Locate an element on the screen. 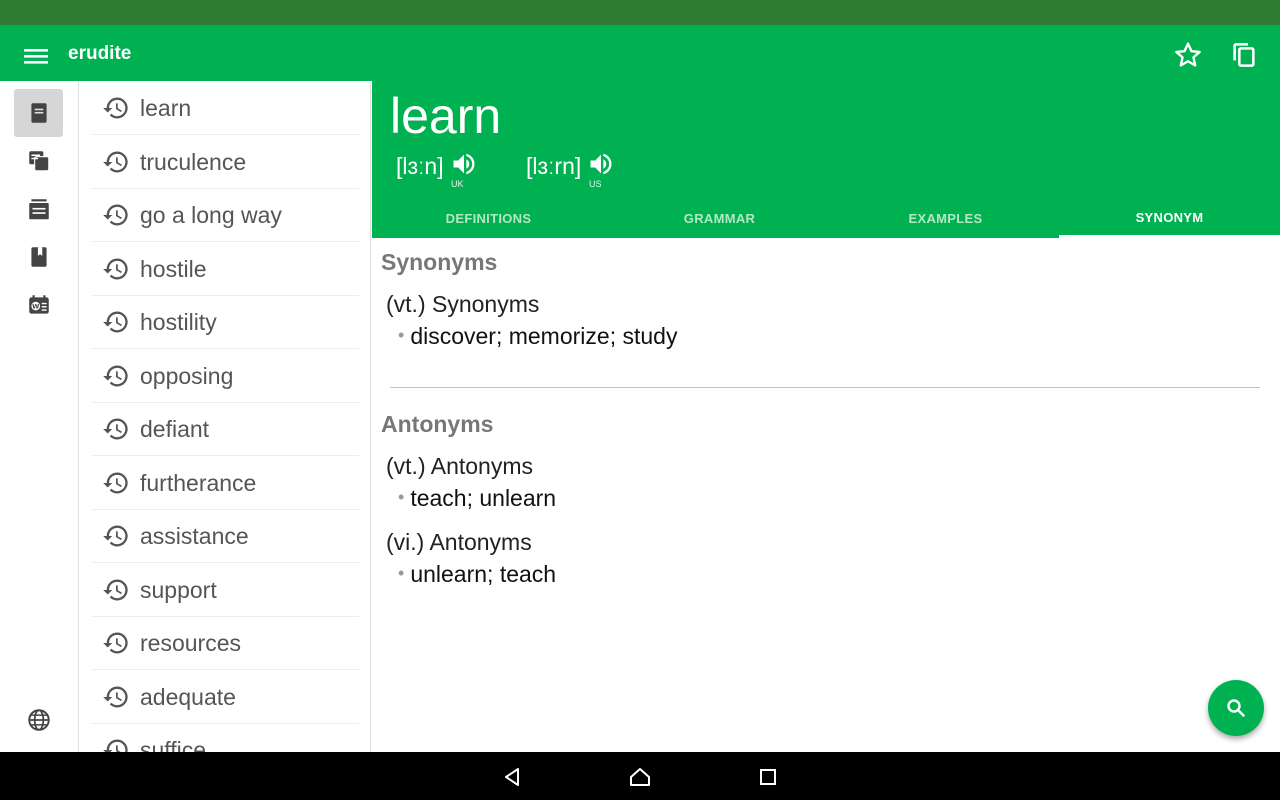 Image resolution: width=1280 pixels, height=800 pixels. antonyms-words: • unlearn; teach is located at coordinates (477, 574).